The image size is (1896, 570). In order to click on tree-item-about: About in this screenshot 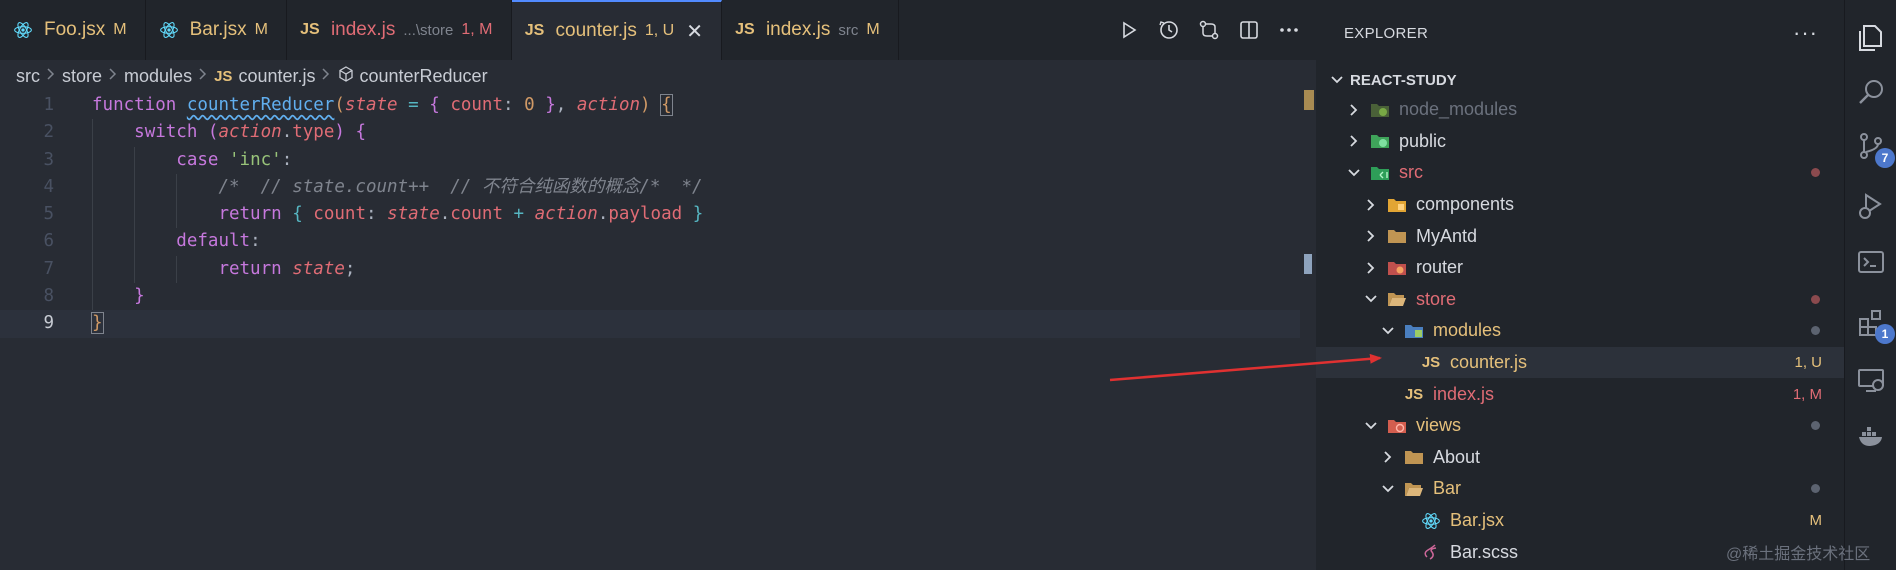, I will do `click(1580, 458)`.